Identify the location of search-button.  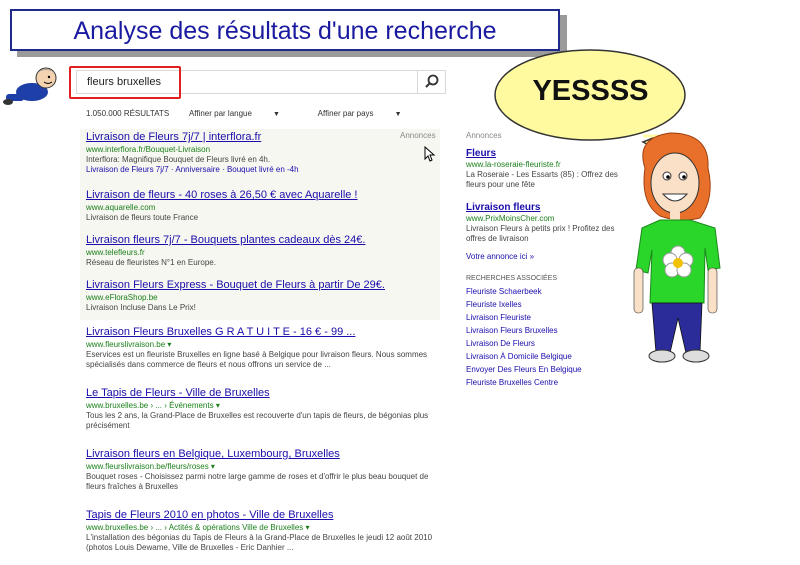
(431, 82).